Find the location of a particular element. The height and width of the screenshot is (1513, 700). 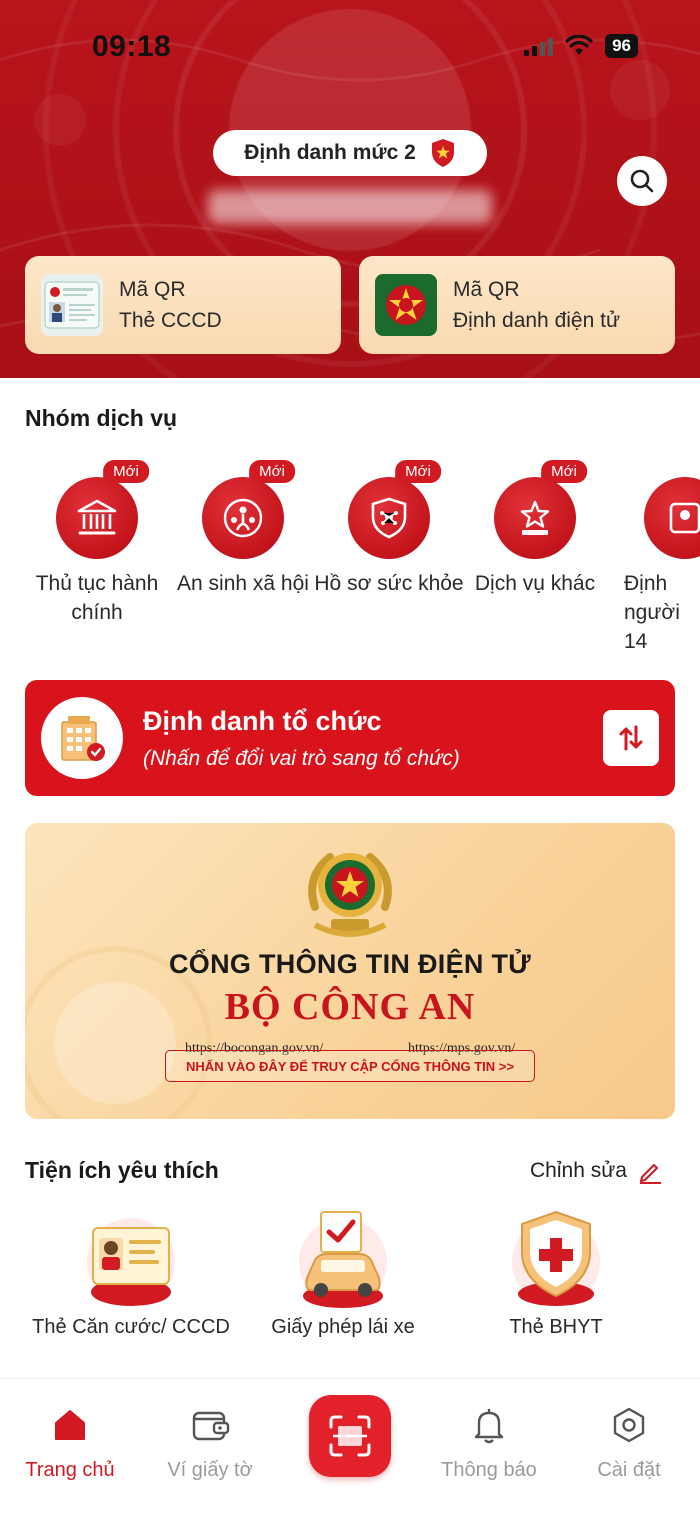

services-section-title: Nhóm dịch vụ is located at coordinates (101, 418).